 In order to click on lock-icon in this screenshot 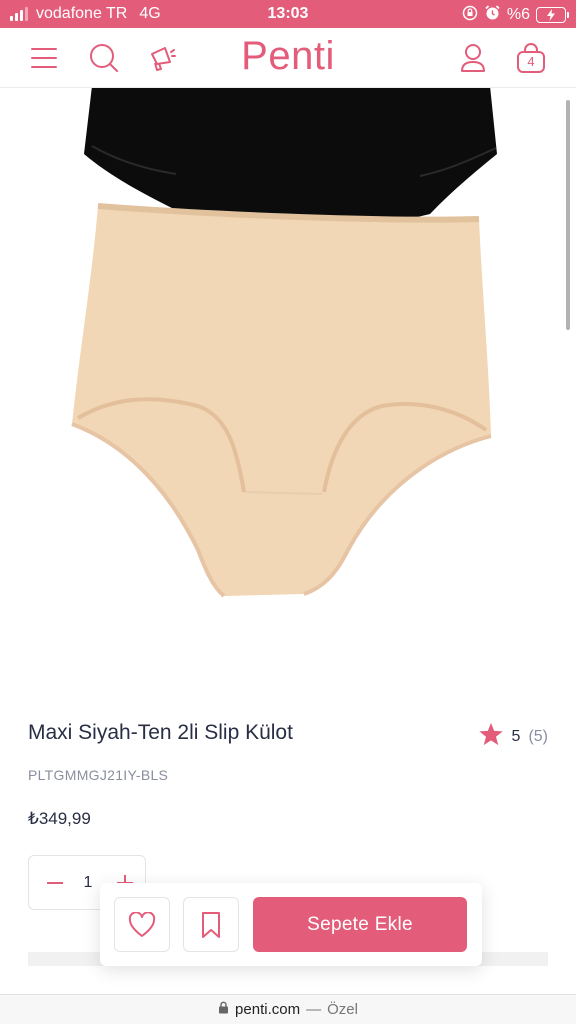, I will do `click(223, 1009)`.